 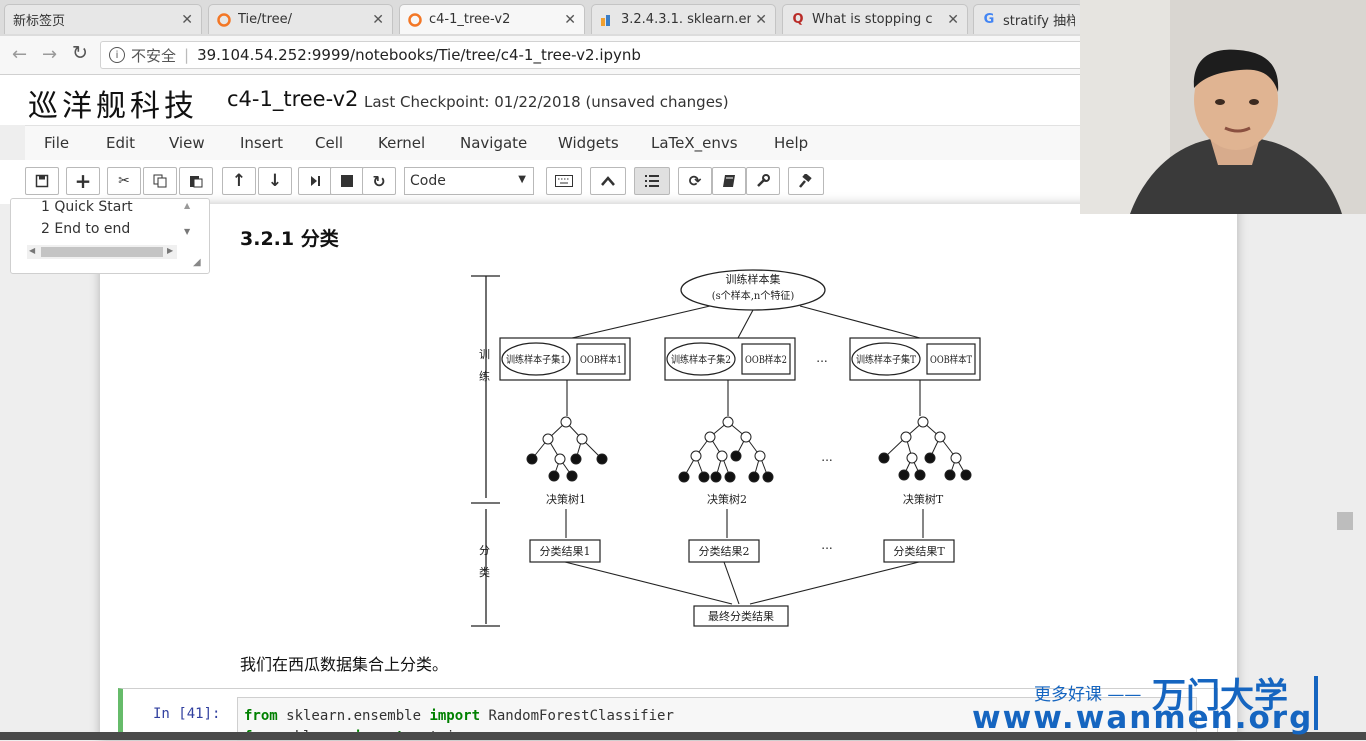 What do you see at coordinates (170, 250) in the screenshot?
I see `scroll-right-icon: ▶` at bounding box center [170, 250].